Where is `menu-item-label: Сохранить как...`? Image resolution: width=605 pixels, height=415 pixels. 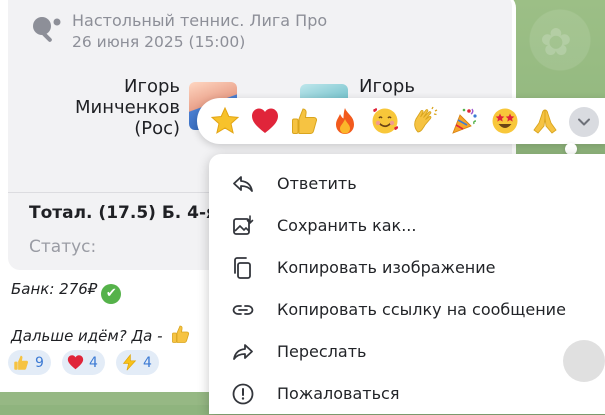 menu-item-label: Сохранить как... is located at coordinates (347, 225).